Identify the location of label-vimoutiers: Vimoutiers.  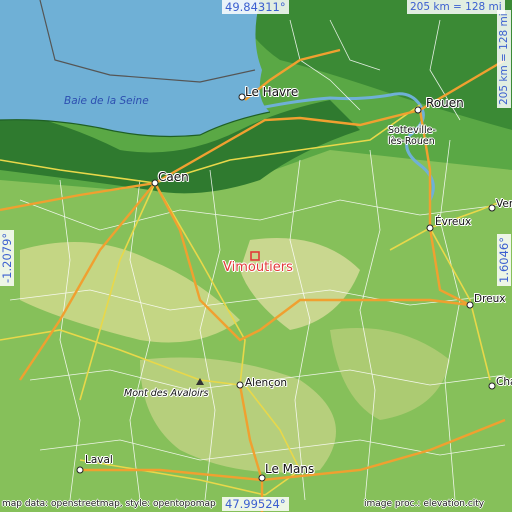
(258, 267).